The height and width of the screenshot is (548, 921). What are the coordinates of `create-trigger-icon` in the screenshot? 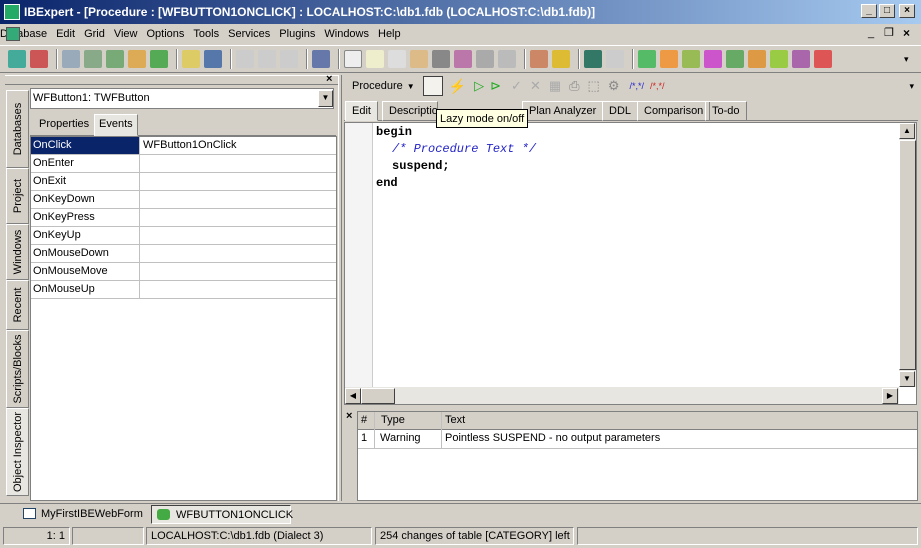 It's located at (713, 59).